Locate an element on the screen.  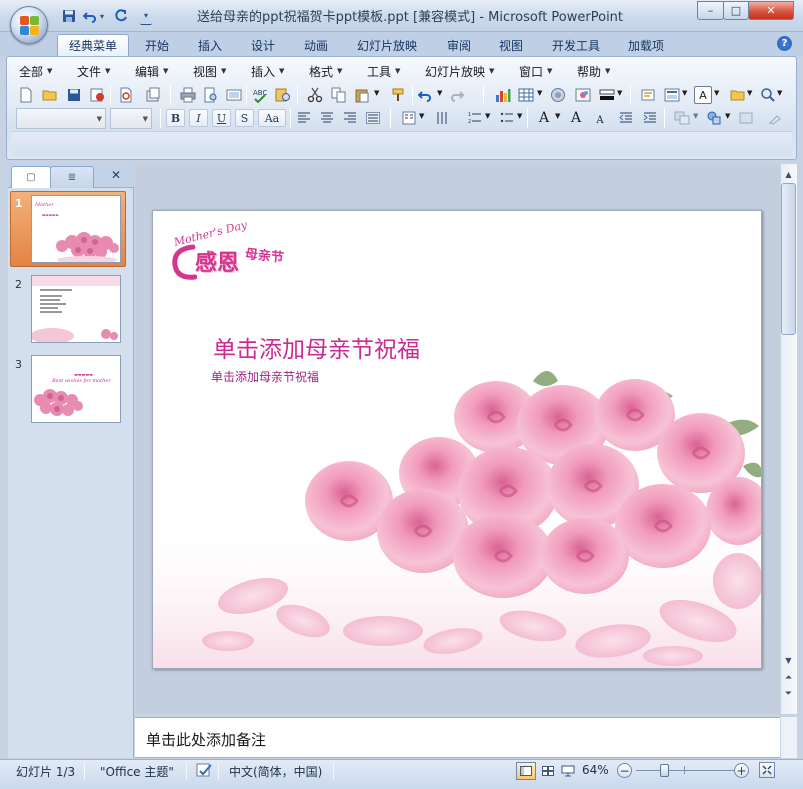
textbox-dropdown-icon: ▼ is located at coordinates (716, 93).